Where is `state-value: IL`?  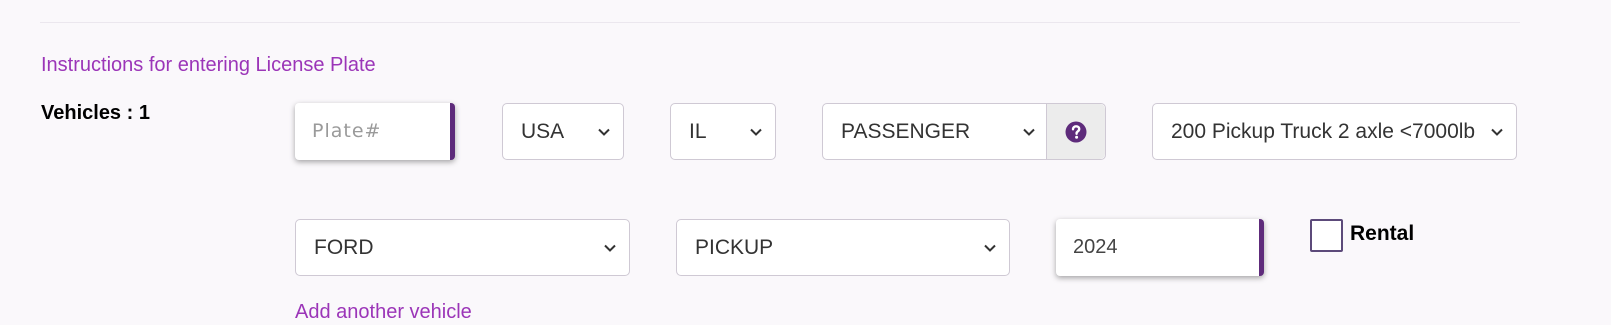 state-value: IL is located at coordinates (698, 131).